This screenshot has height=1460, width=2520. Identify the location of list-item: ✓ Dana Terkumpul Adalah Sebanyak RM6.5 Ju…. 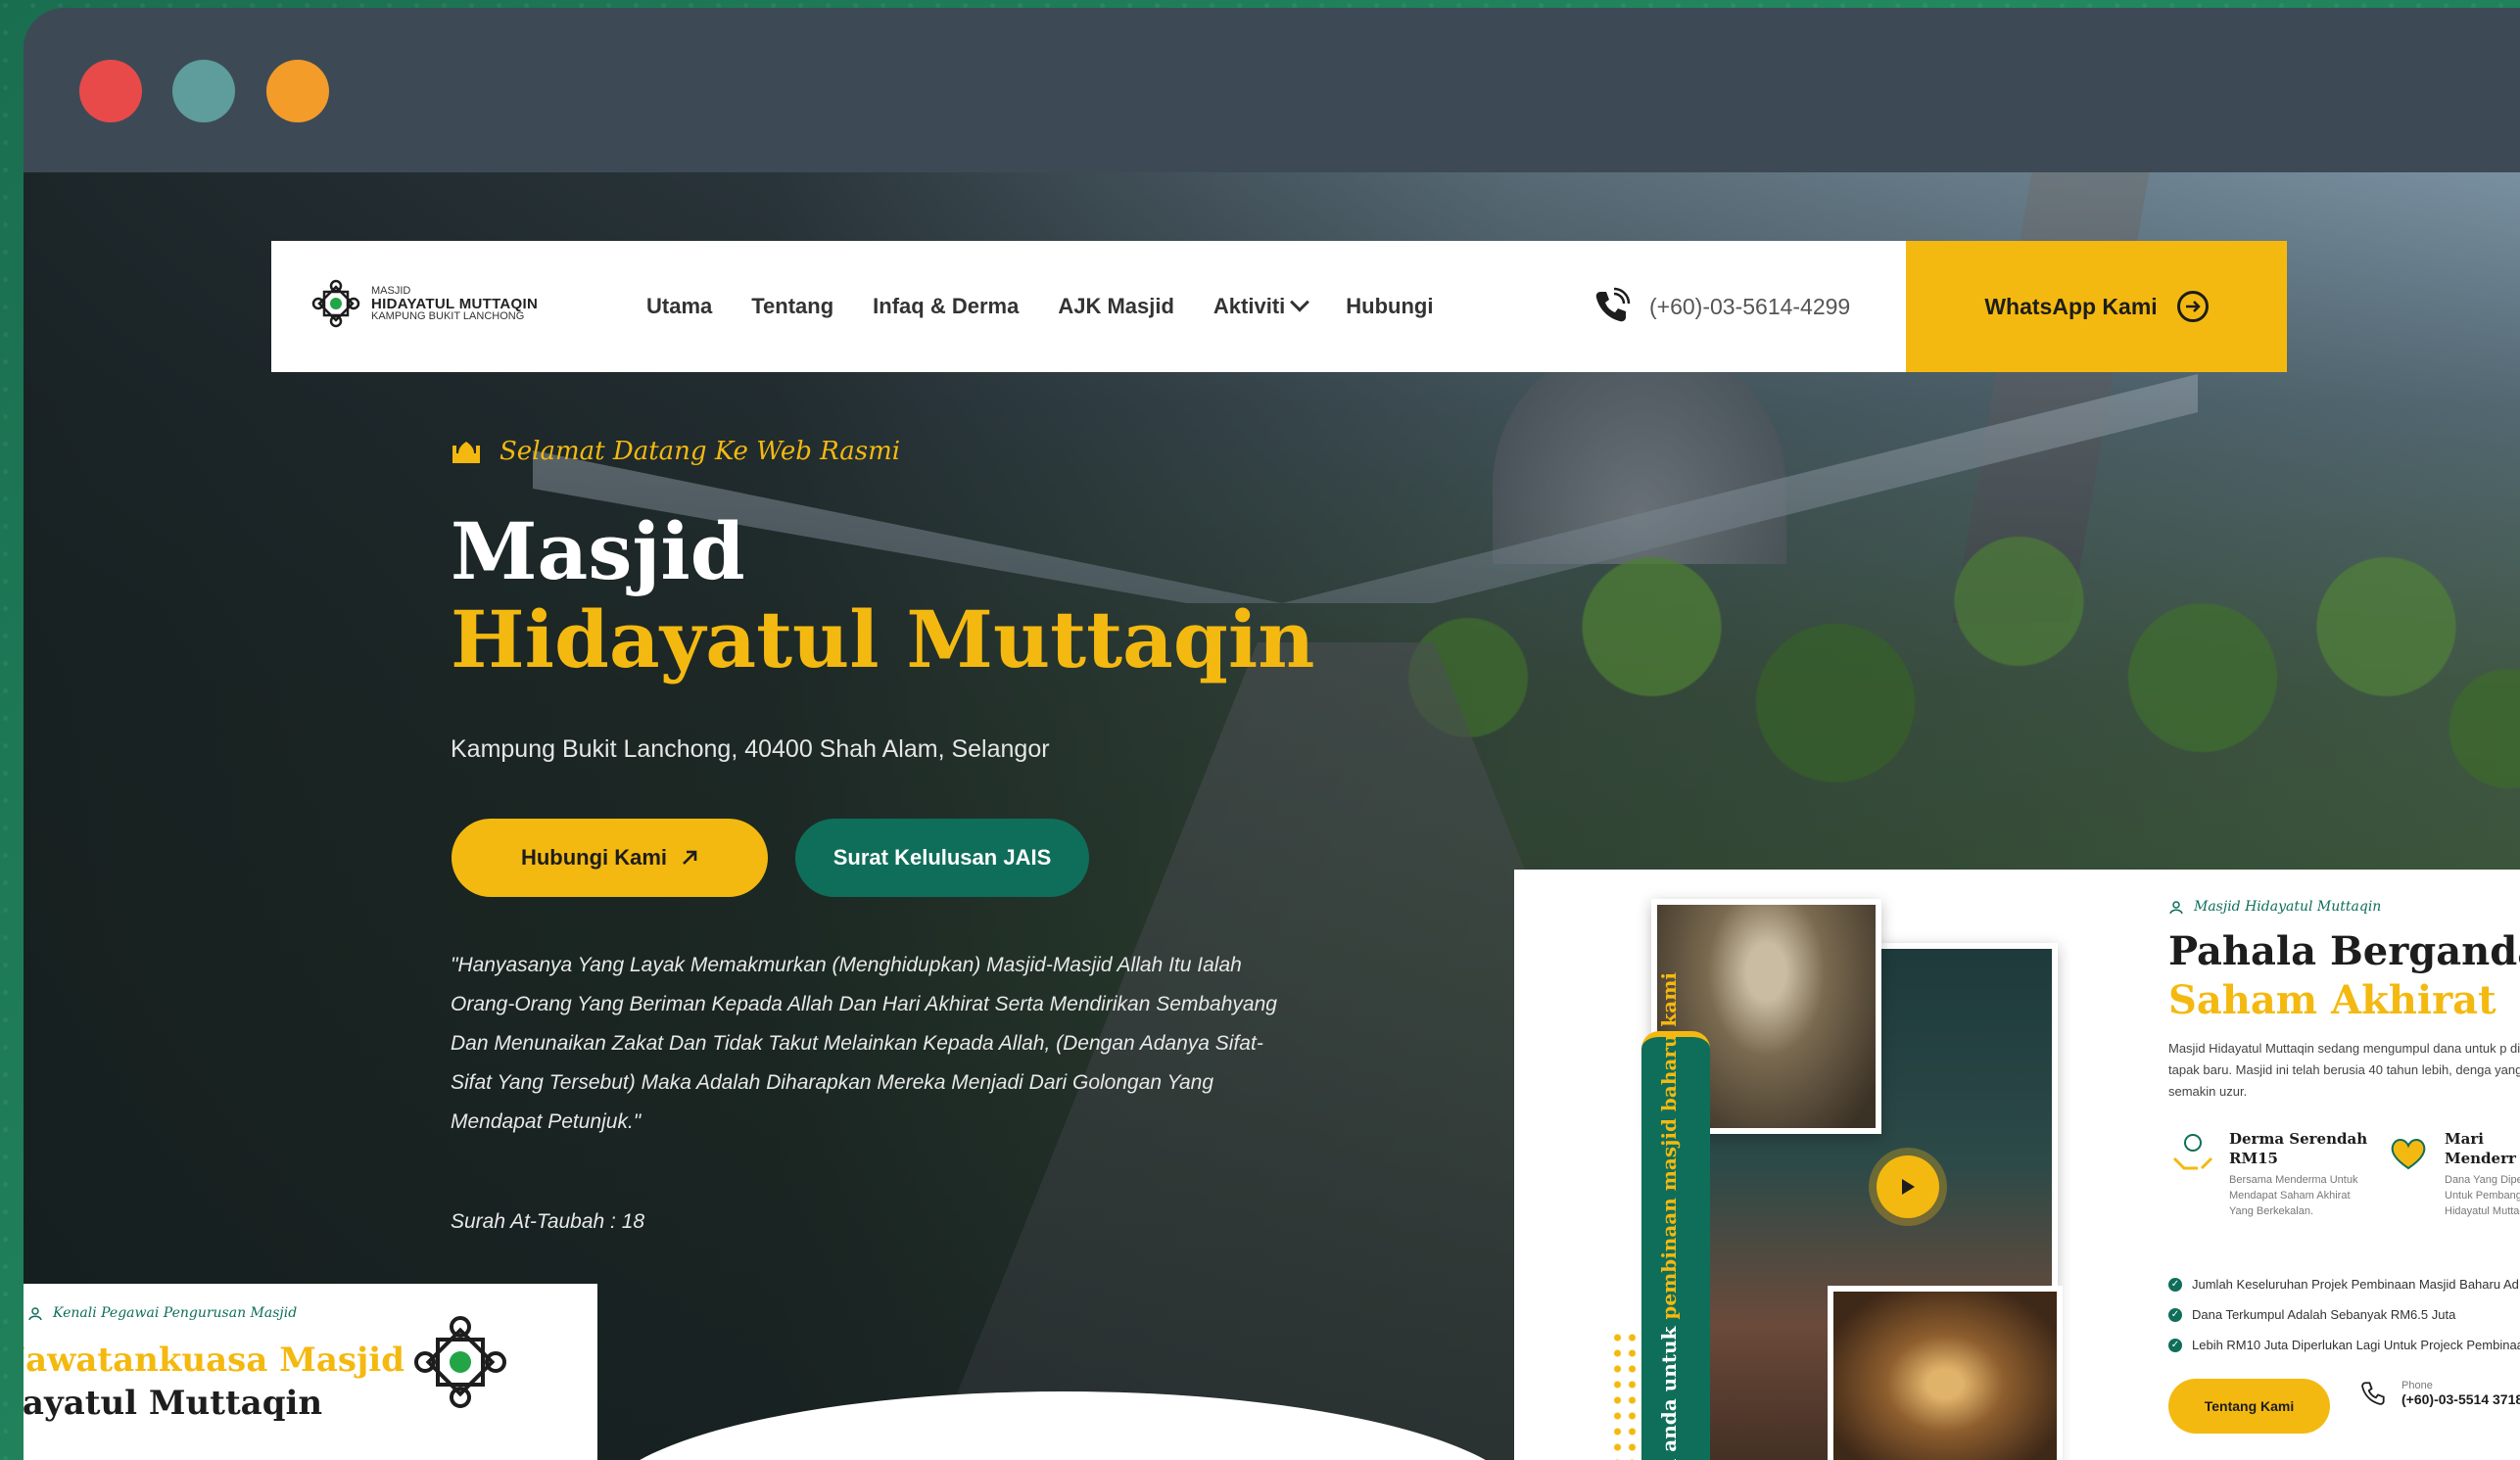
(2344, 1315).